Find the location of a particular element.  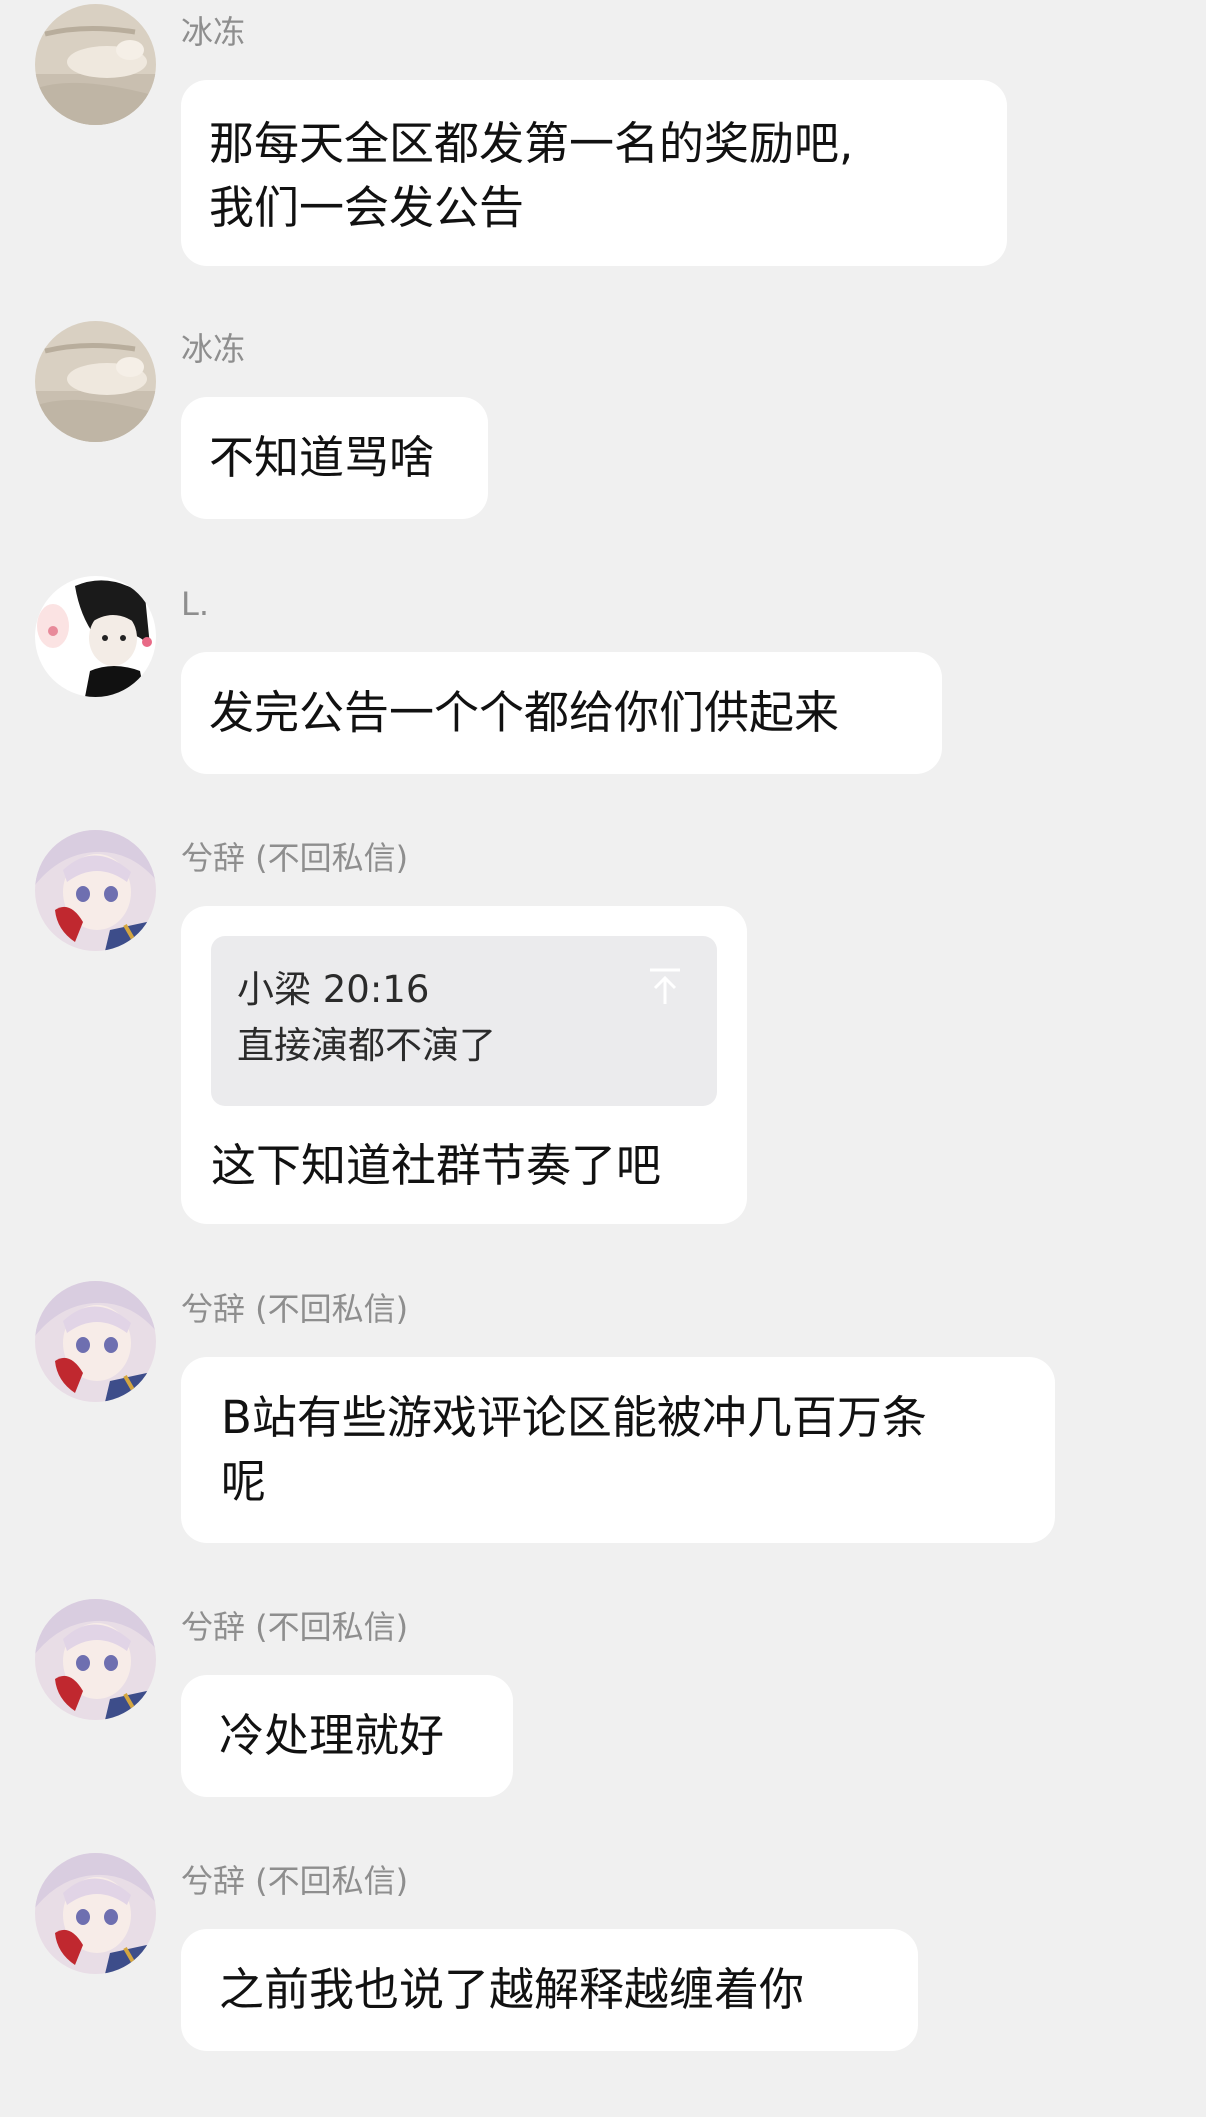

message-bubble: 之前我也说了越解释越缠着你 is located at coordinates (549, 1990).